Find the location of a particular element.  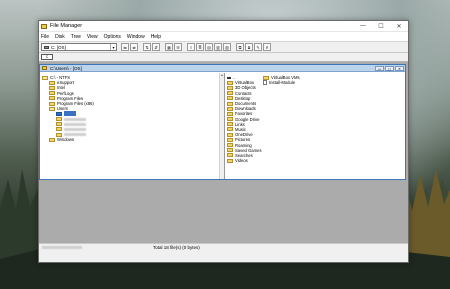

sort-type-button: ▤ is located at coordinates (209, 47).